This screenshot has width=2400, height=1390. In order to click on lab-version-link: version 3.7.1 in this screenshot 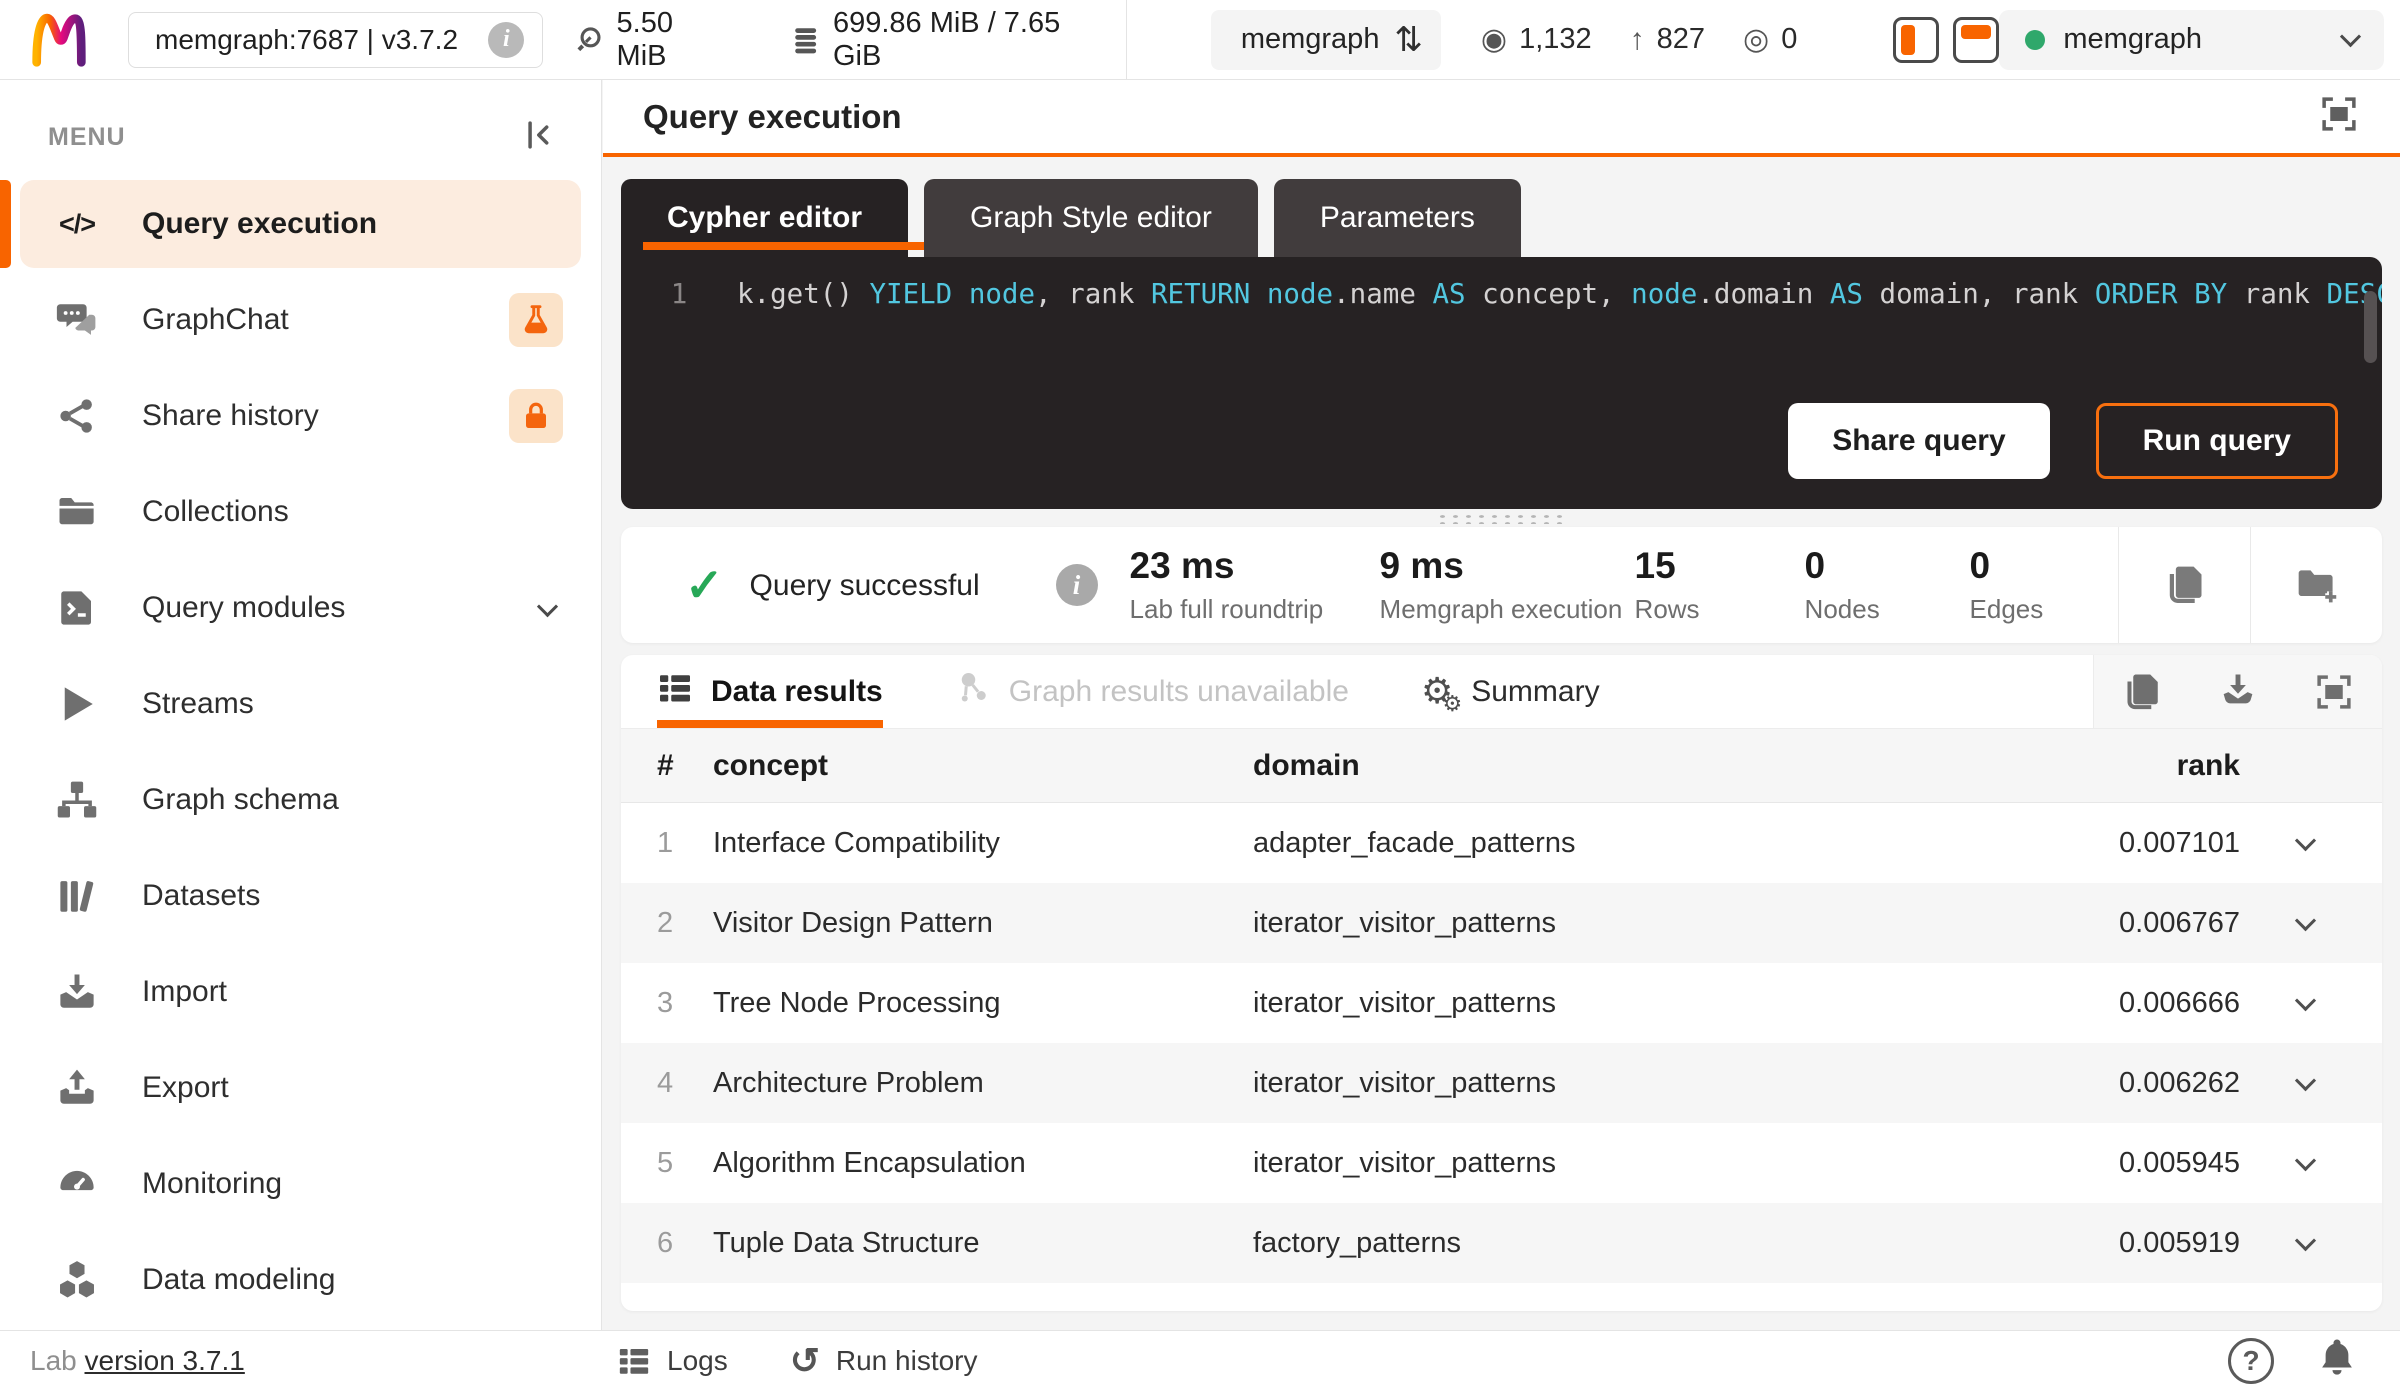, I will do `click(165, 1360)`.